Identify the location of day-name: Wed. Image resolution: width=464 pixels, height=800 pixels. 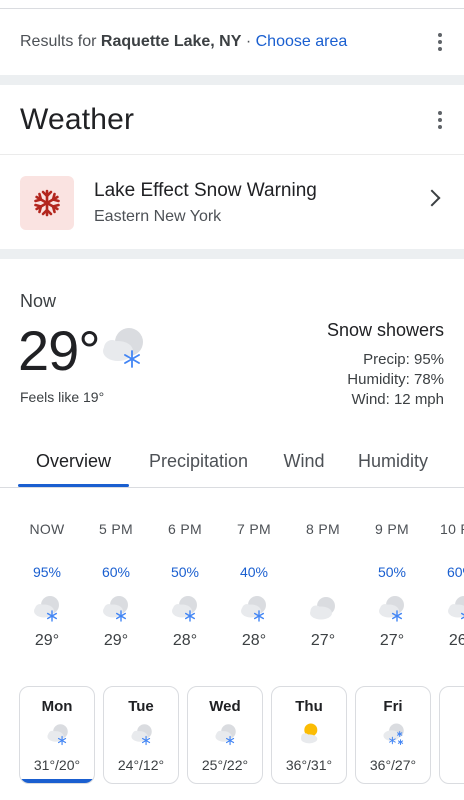
(225, 706).